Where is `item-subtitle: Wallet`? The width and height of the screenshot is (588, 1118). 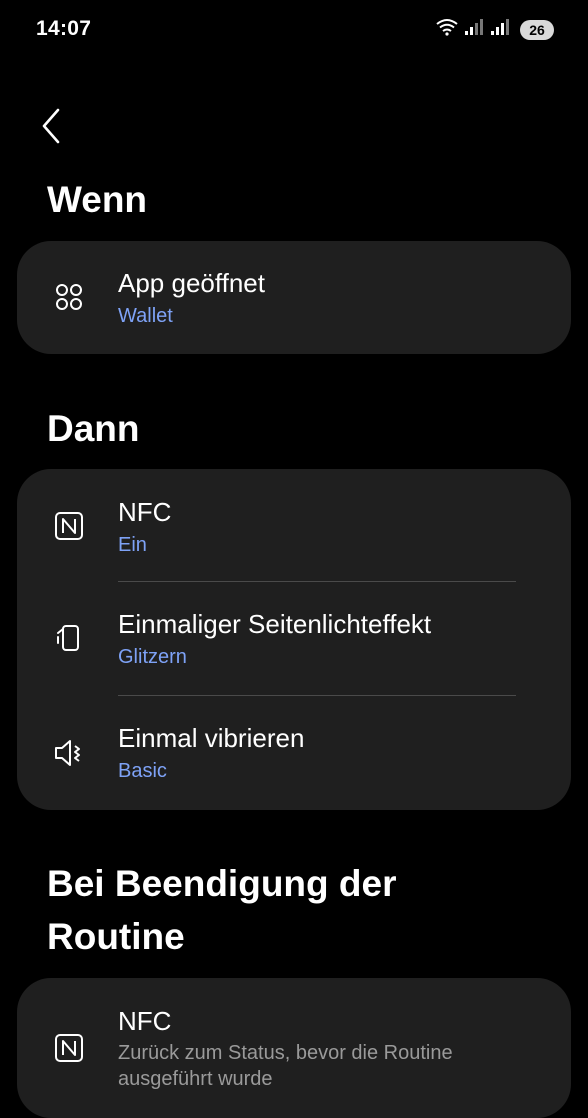 item-subtitle: Wallet is located at coordinates (145, 316).